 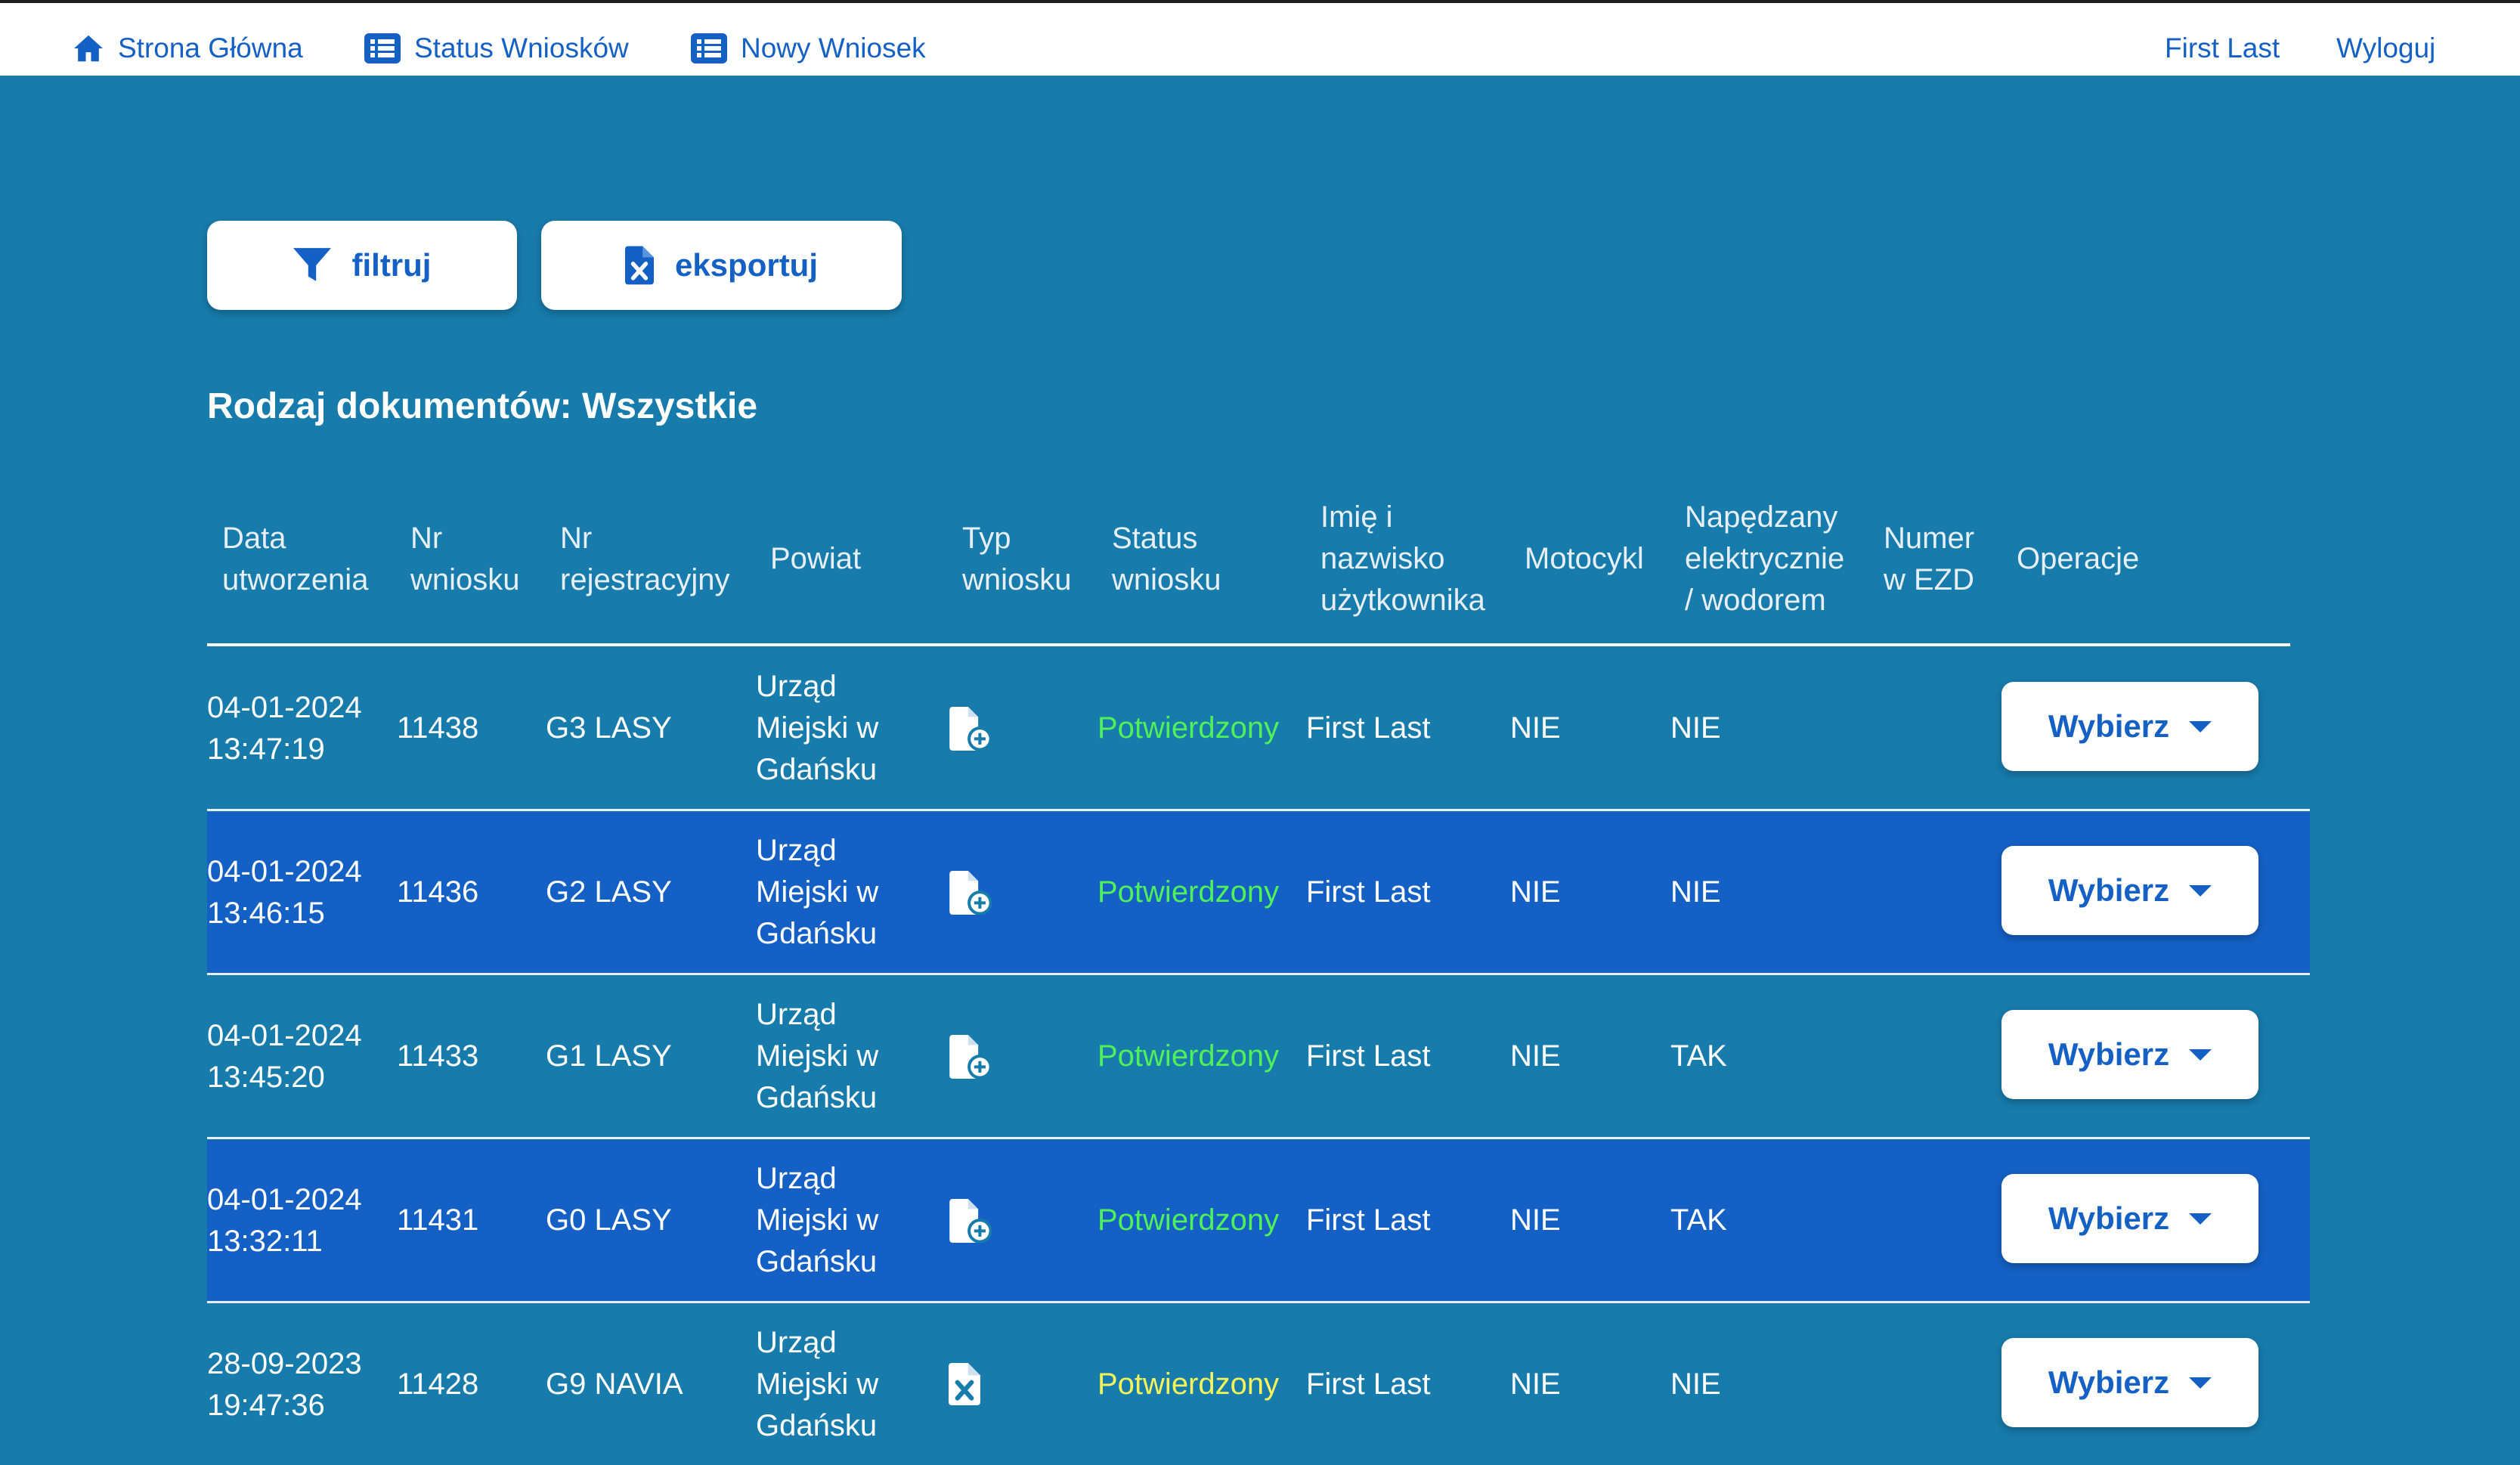 What do you see at coordinates (2385, 49) in the screenshot?
I see `logout-link: Wyloguj` at bounding box center [2385, 49].